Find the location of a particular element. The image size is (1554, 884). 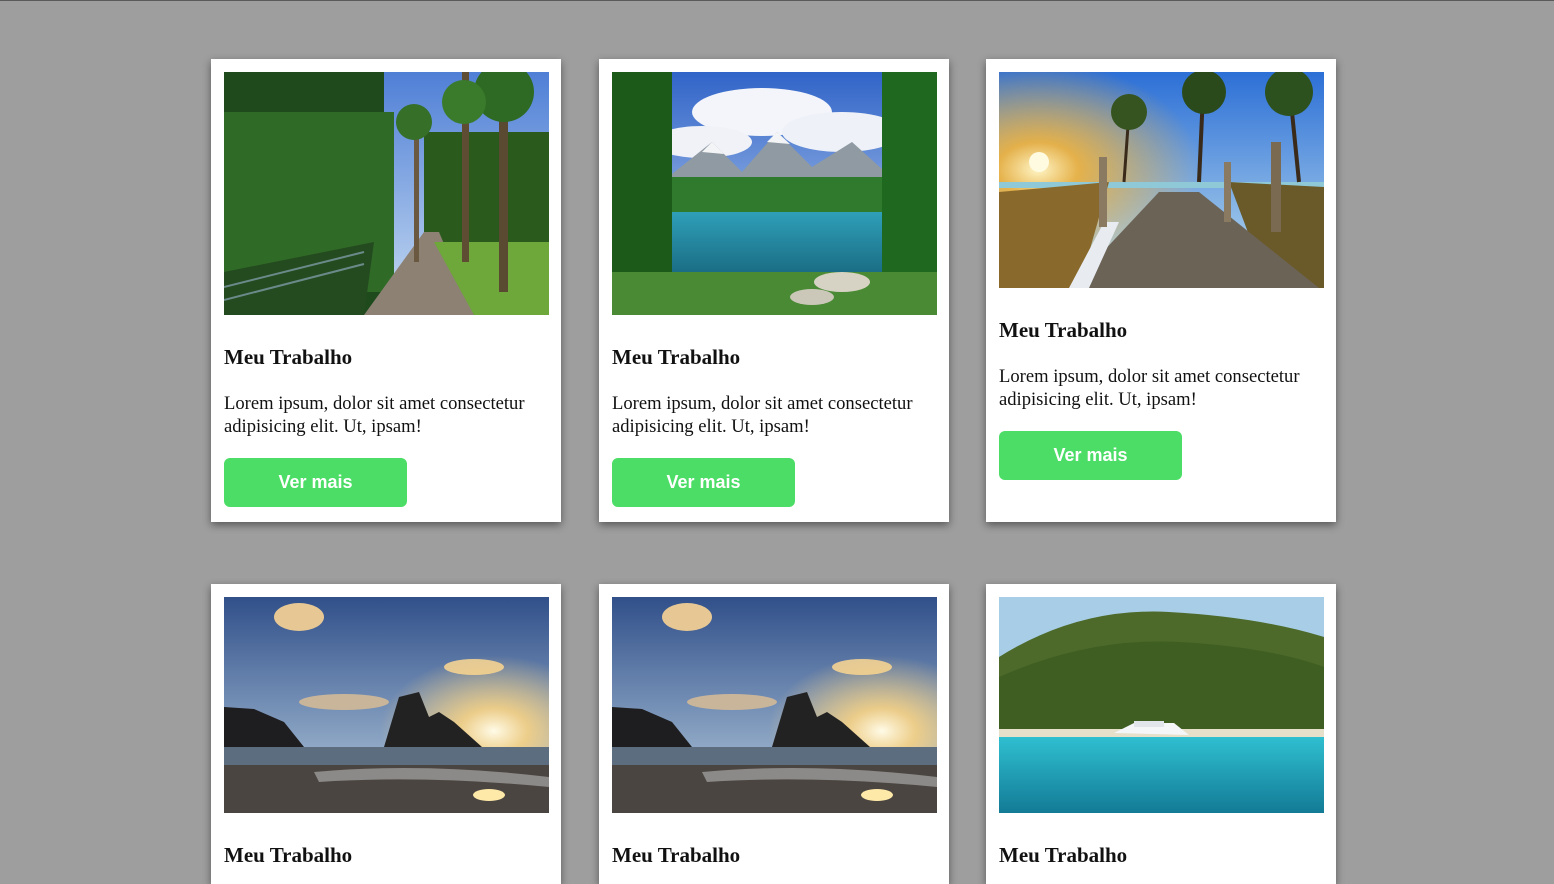

card-image-palm-path is located at coordinates (386, 193).